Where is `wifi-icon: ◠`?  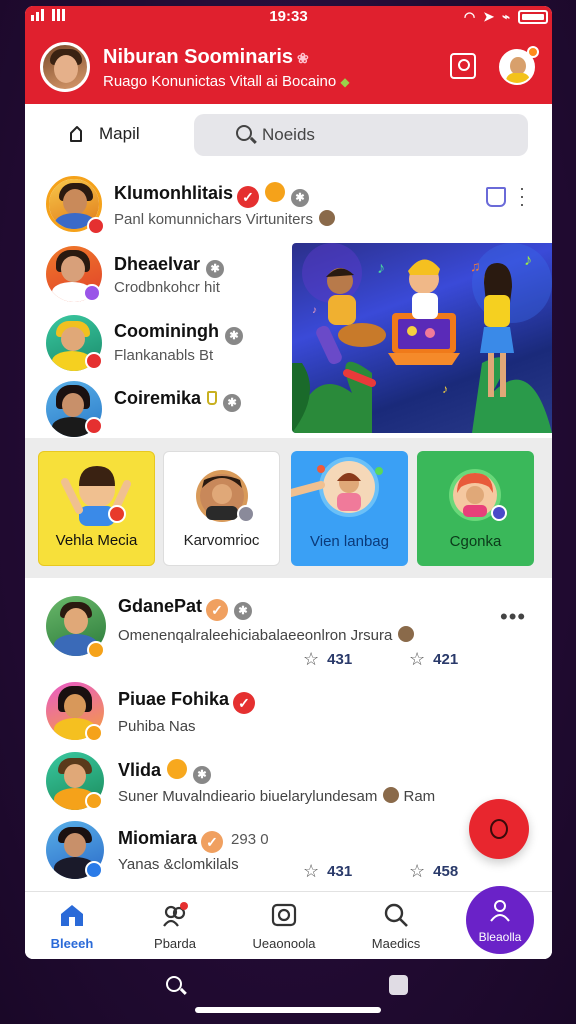
wifi-icon: ◠ is located at coordinates (469, 16).